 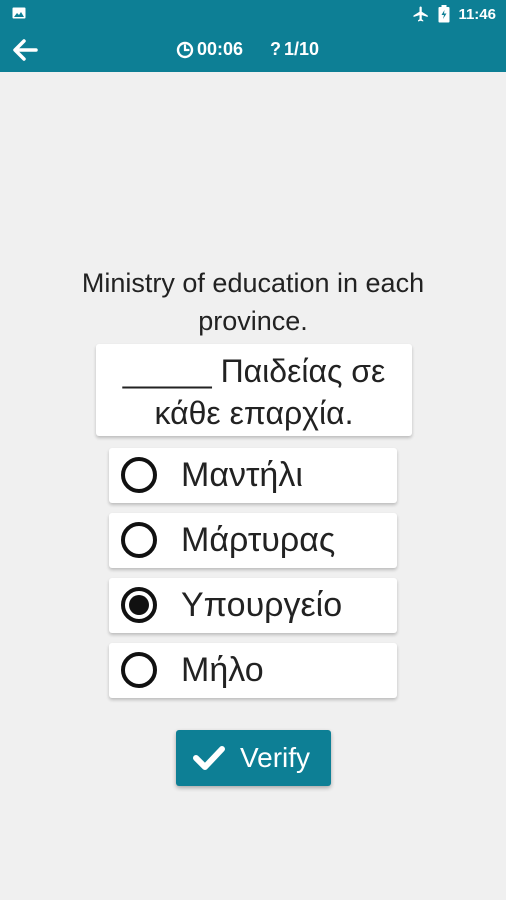 What do you see at coordinates (222, 670) in the screenshot?
I see `option-label: Μήλο` at bounding box center [222, 670].